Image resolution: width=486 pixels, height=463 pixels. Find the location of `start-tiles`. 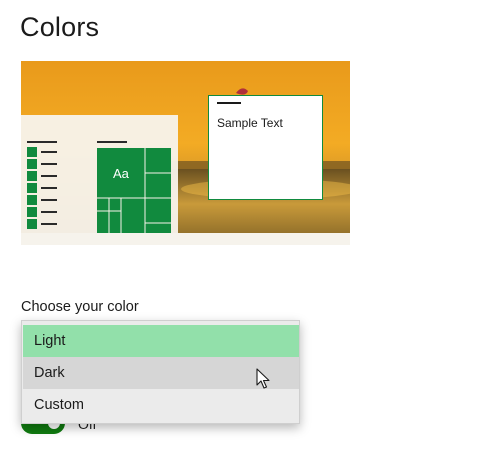

start-tiles is located at coordinates (134, 190).